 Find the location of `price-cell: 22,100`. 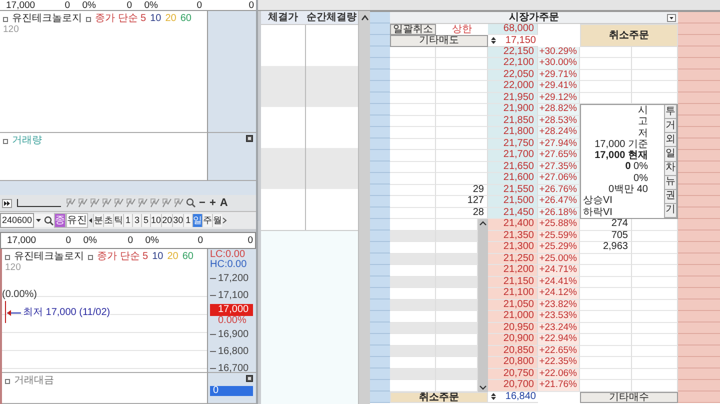

price-cell: 22,100 is located at coordinates (513, 64).